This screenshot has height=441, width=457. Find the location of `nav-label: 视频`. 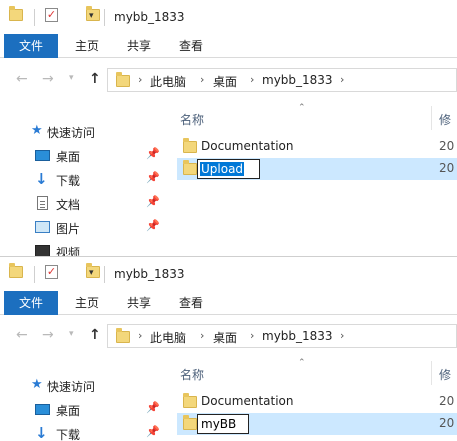

nav-label: 视频 is located at coordinates (68, 251).